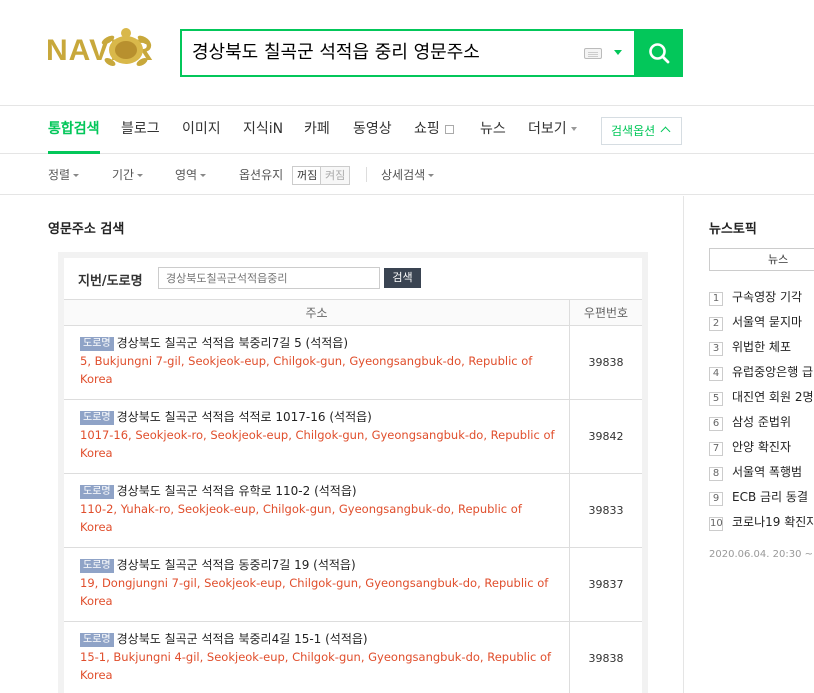  What do you see at coordinates (372, 129) in the screenshot?
I see `tab-video: 동영상` at bounding box center [372, 129].